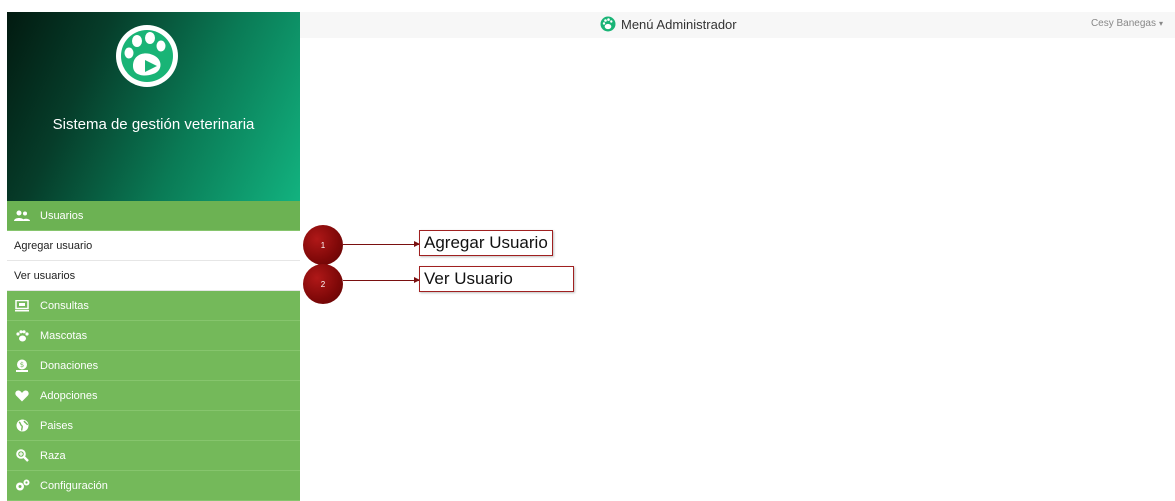  What do you see at coordinates (22, 306) in the screenshot?
I see `monitor-icon` at bounding box center [22, 306].